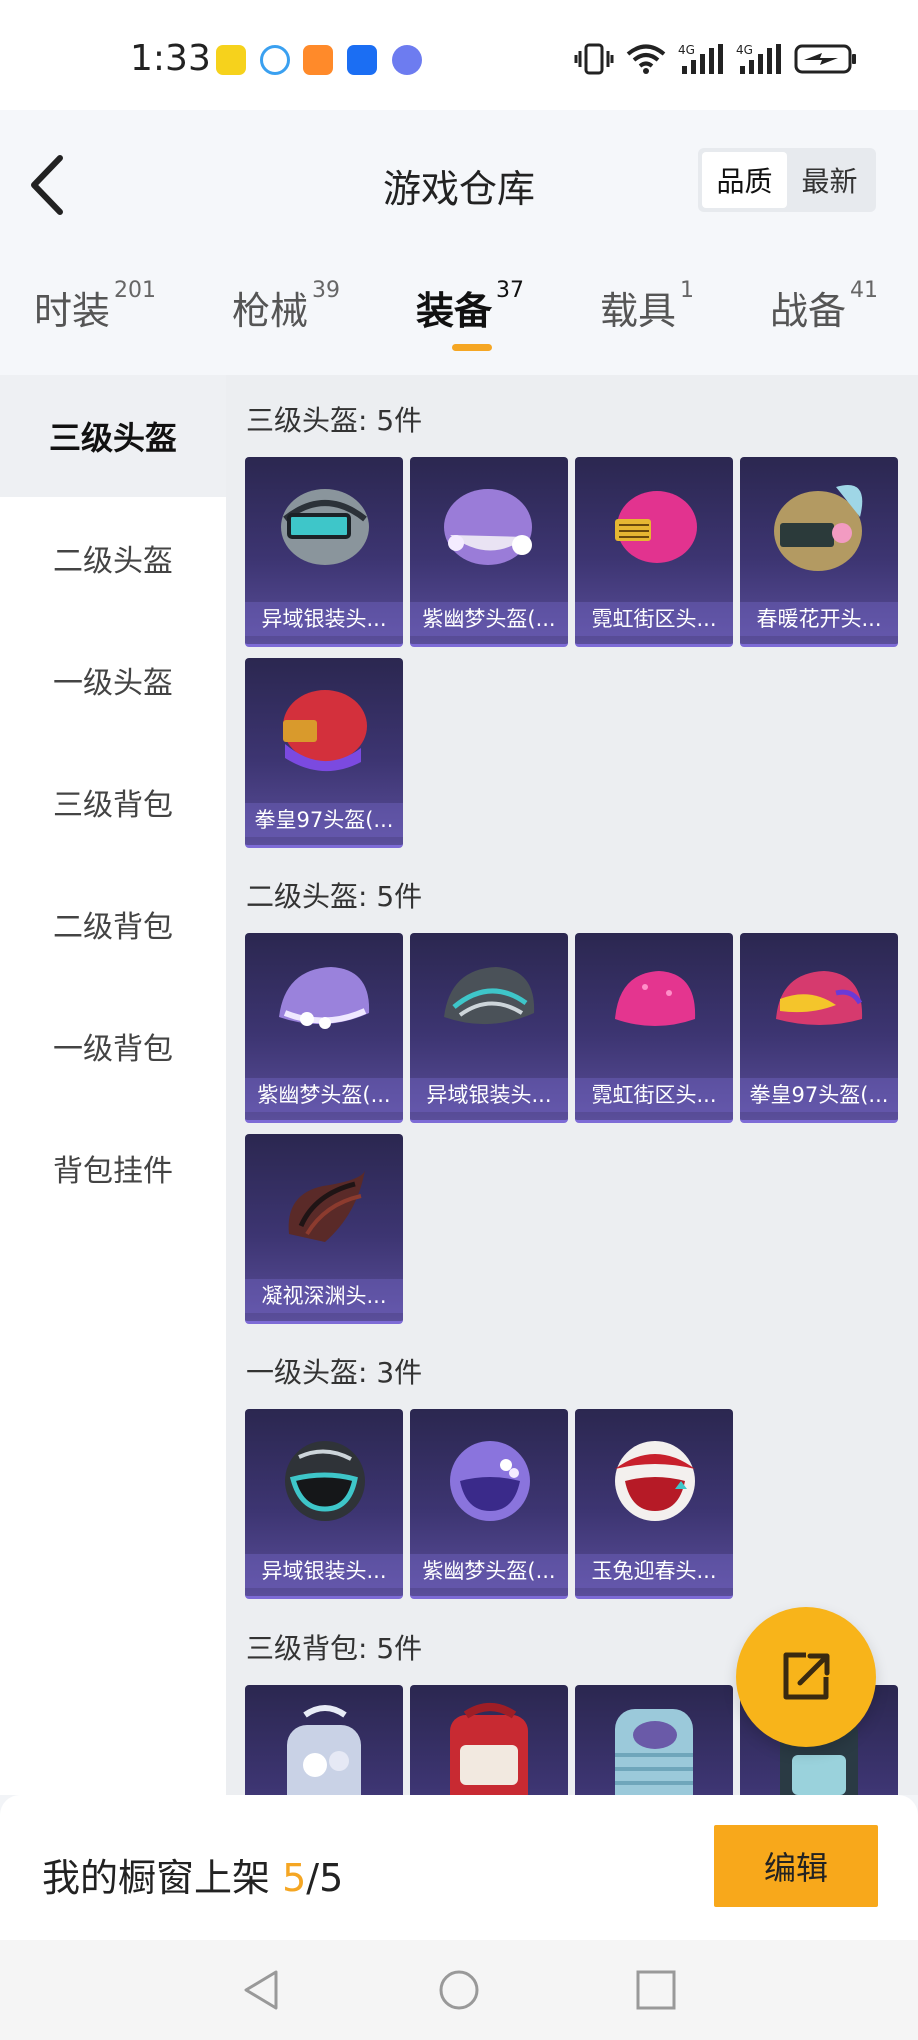 Image resolution: width=918 pixels, height=2040 pixels. Describe the element at coordinates (275, 60) in the screenshot. I see `browser-notification-icon` at that location.